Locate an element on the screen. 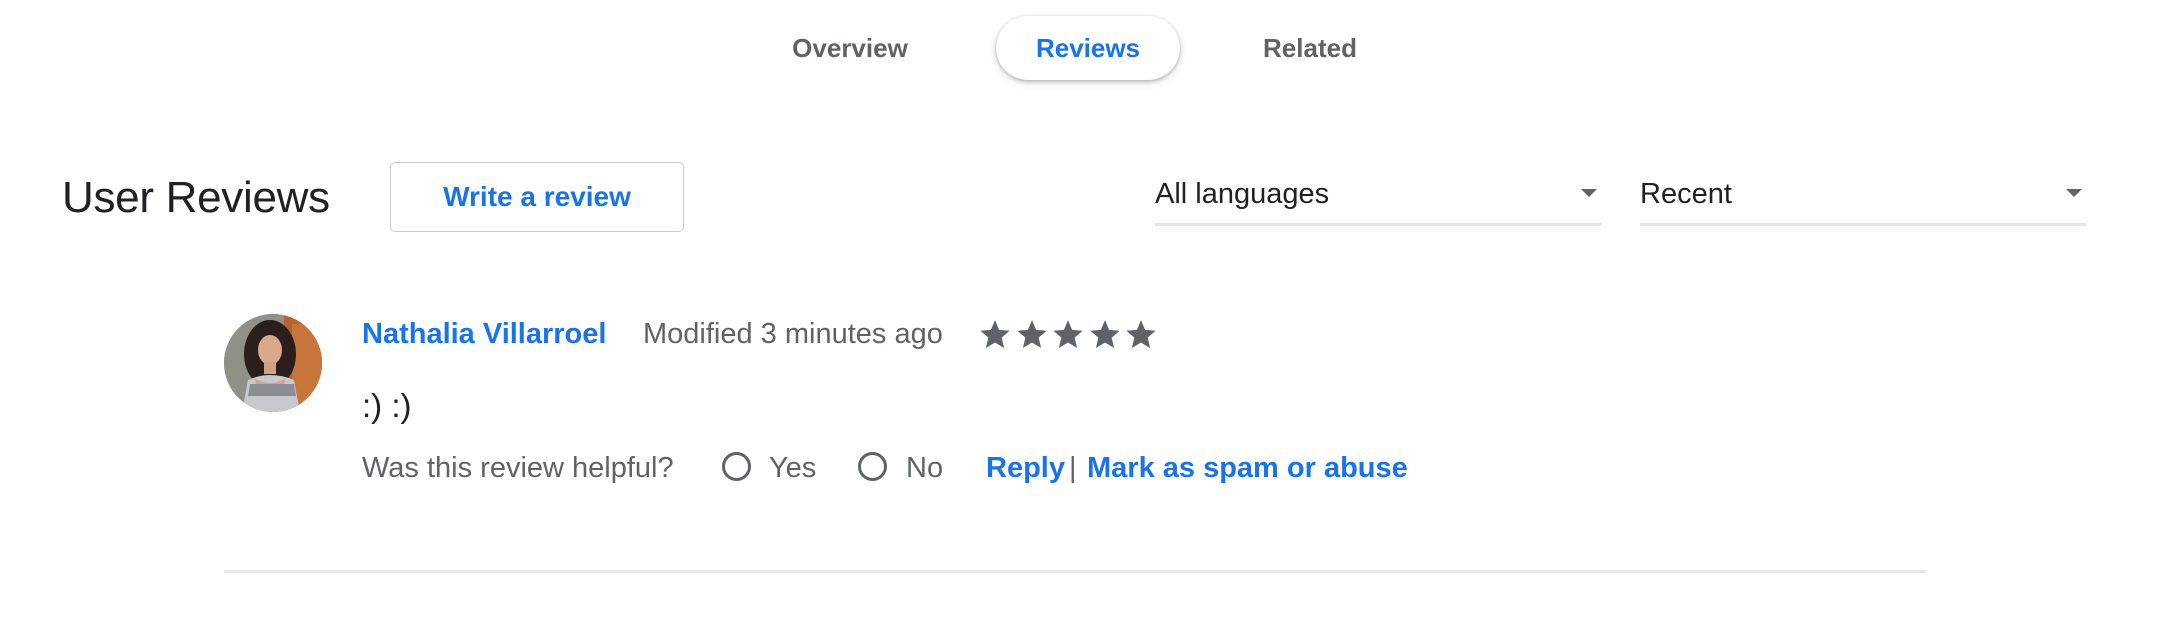 This screenshot has height=623, width=2169. avatar is located at coordinates (273, 363).